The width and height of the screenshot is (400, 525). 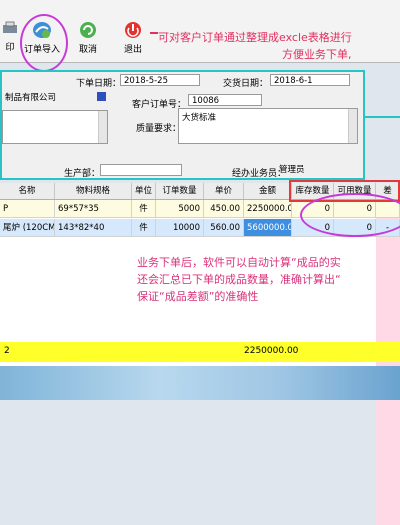 I want to click on cell-amount: 2250000.00, so click(x=268, y=209).